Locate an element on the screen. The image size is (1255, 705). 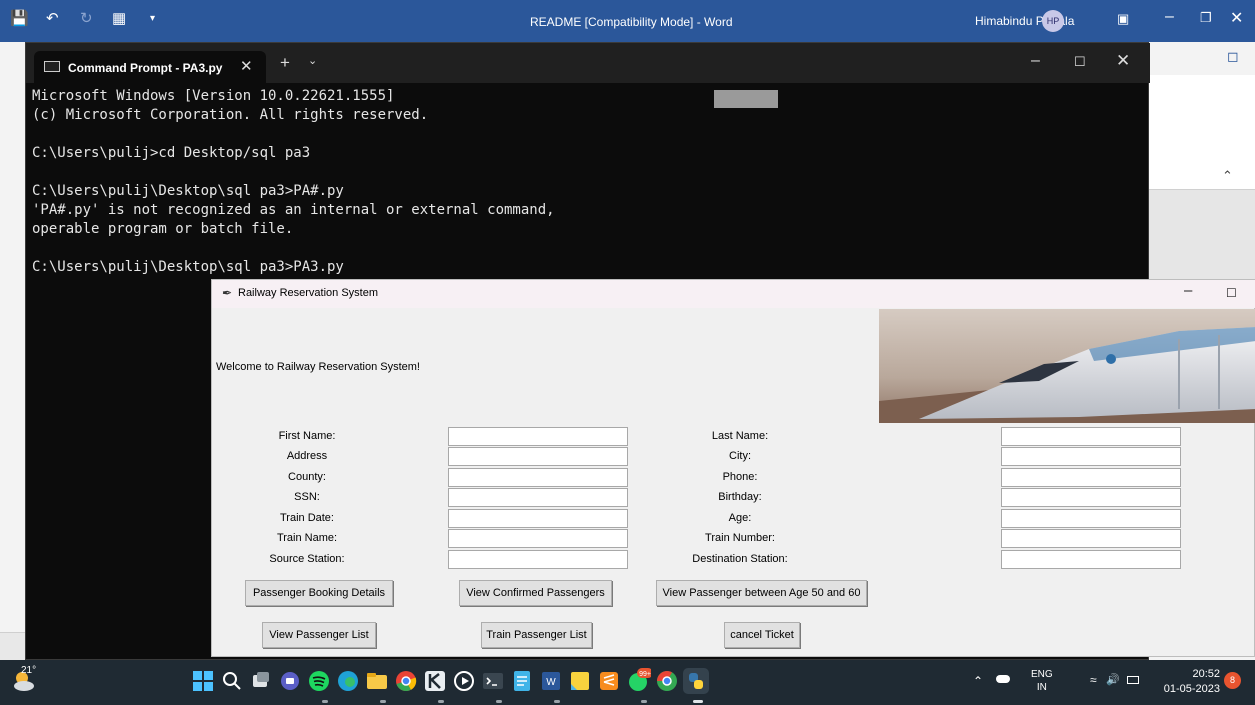
view-passenger-list-button: View Passenger List is located at coordinates (319, 635).